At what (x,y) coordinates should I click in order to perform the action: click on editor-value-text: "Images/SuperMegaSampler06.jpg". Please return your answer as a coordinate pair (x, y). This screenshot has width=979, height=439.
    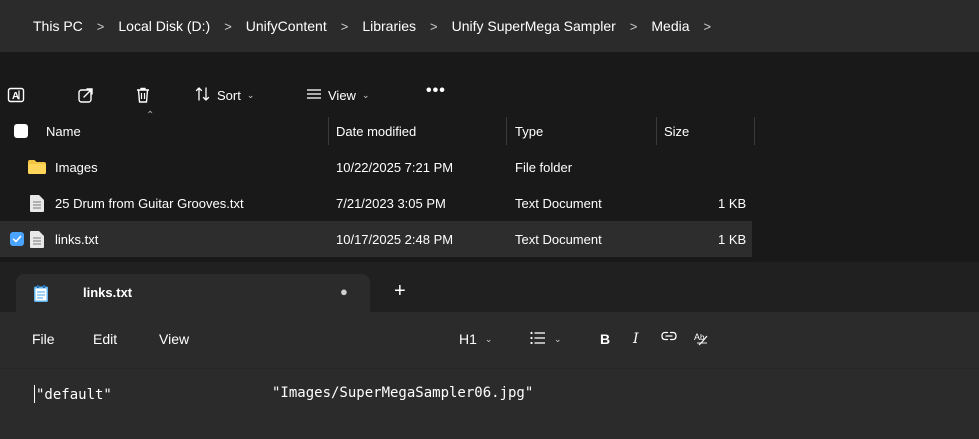
    Looking at the image, I should click on (403, 393).